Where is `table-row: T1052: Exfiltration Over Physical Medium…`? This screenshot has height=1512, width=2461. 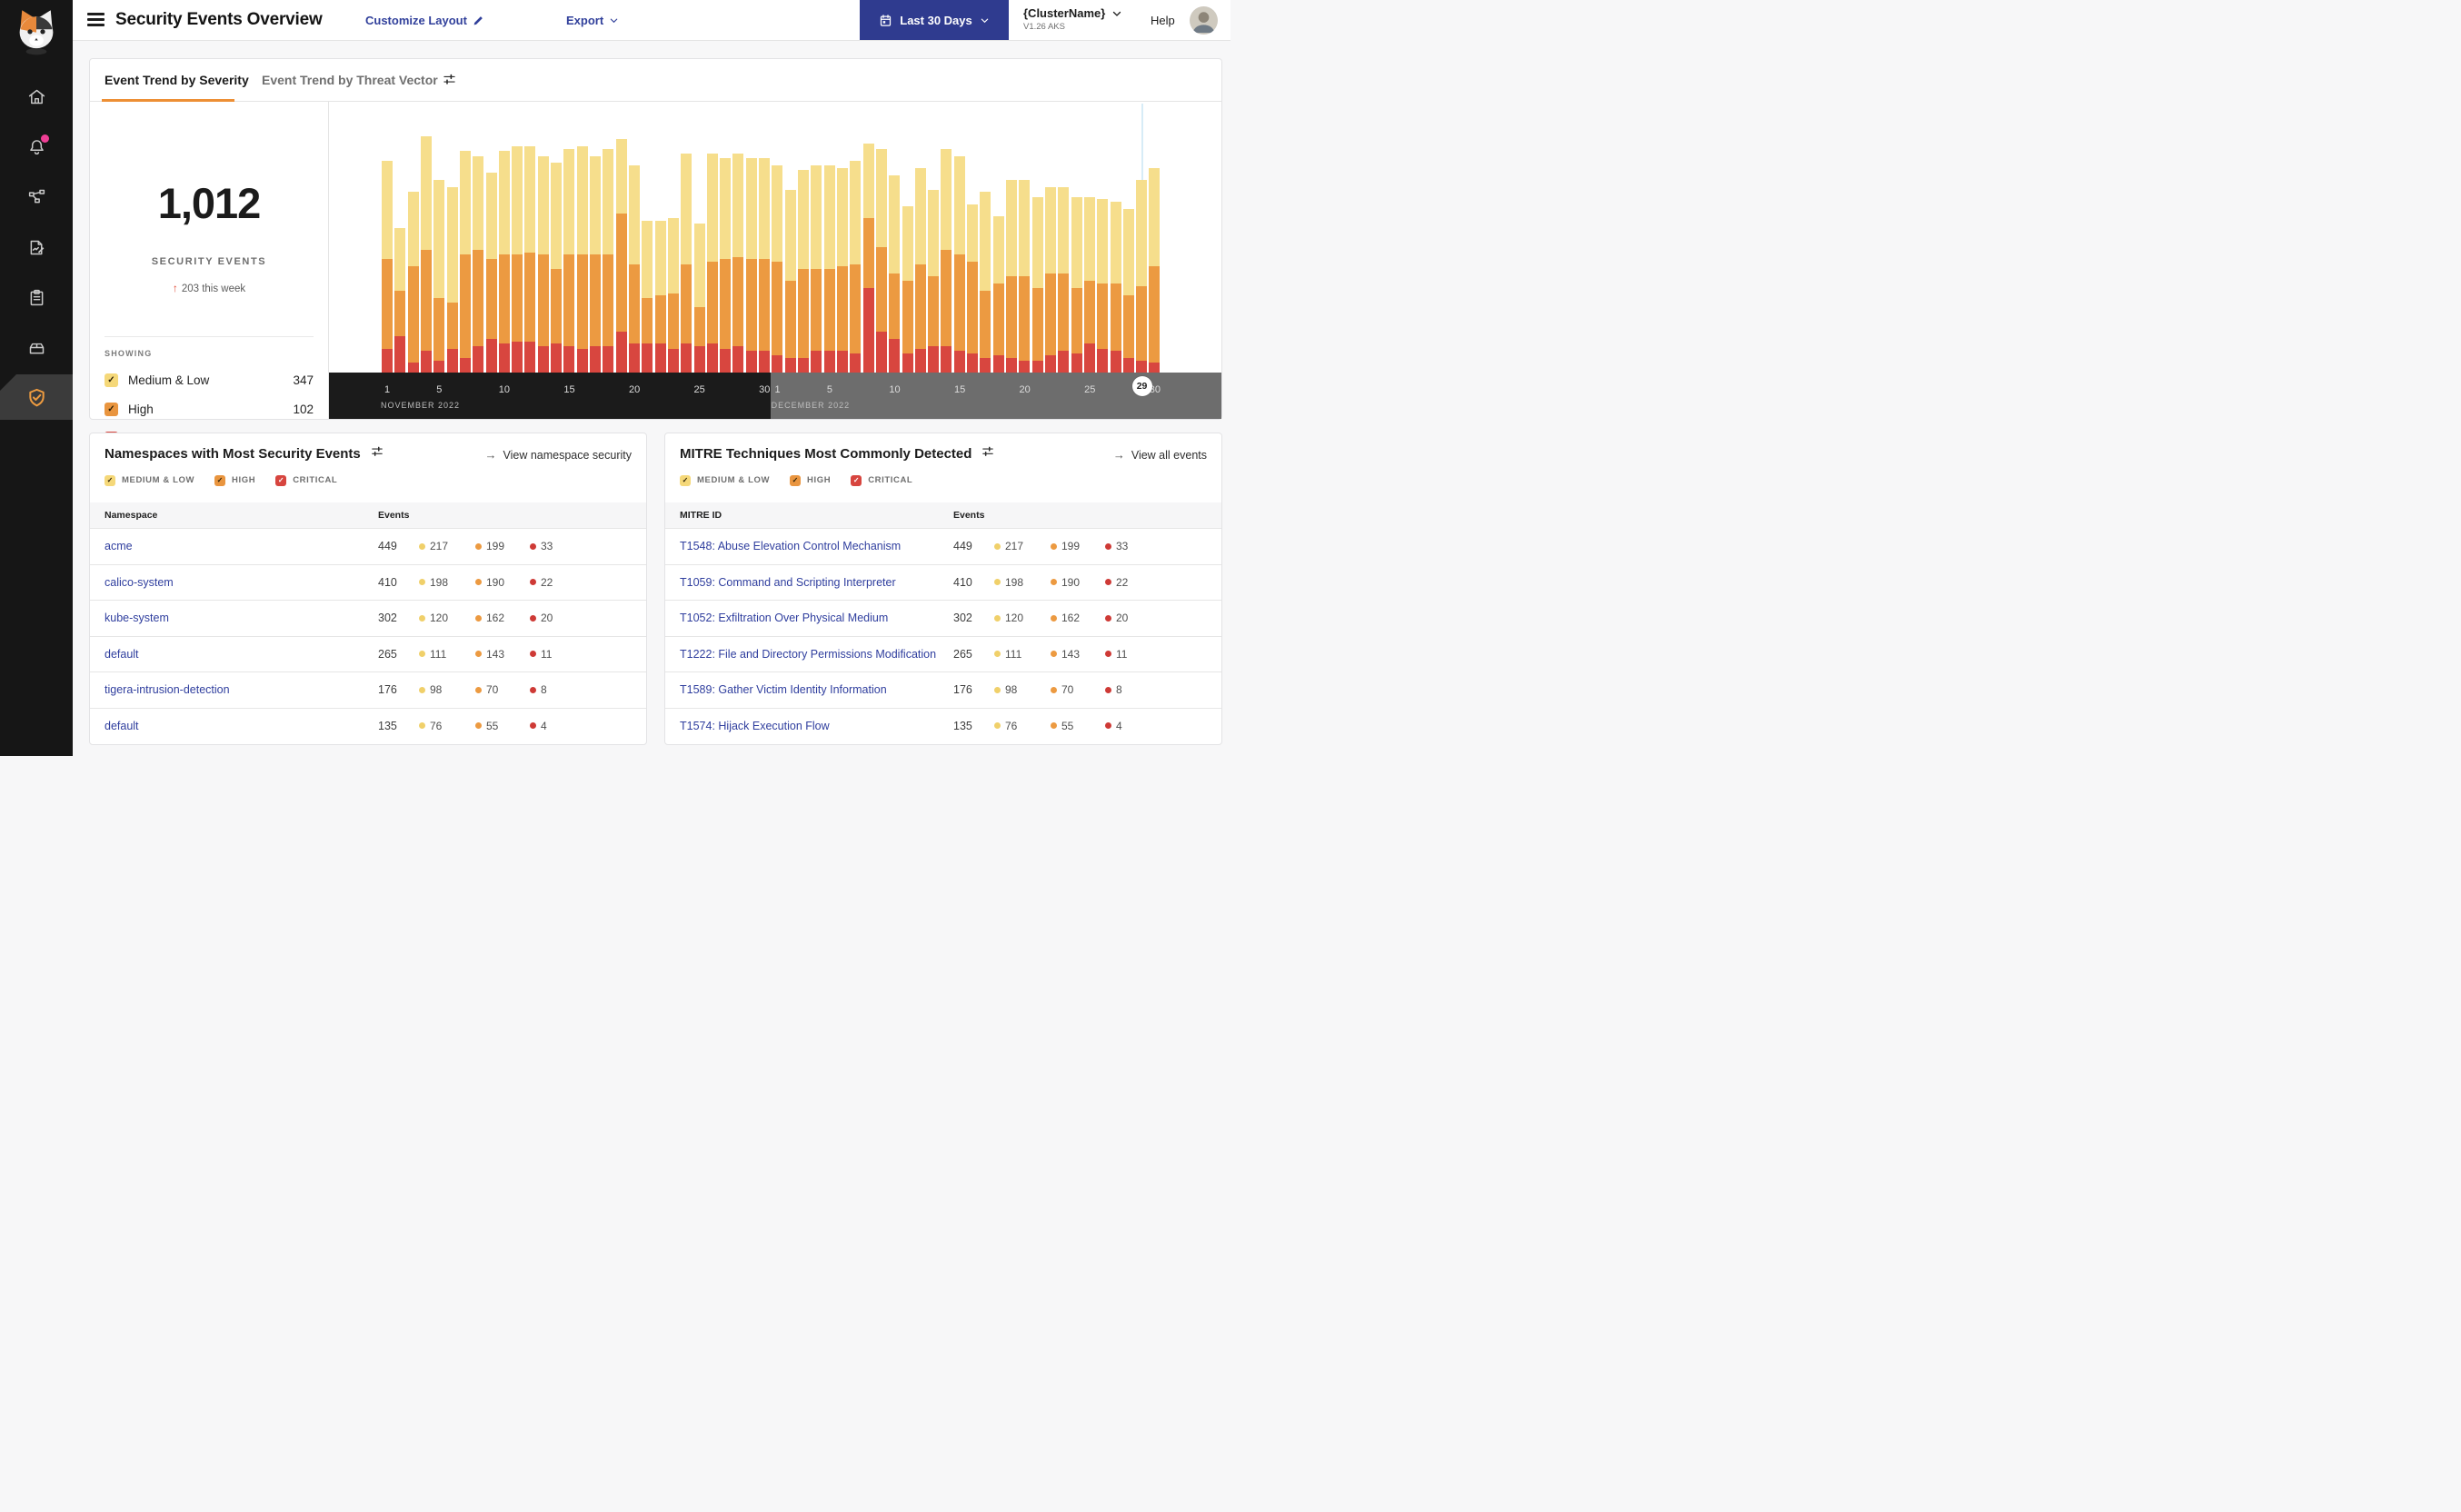
table-row: T1052: Exfiltration Over Physical Medium… is located at coordinates (943, 619).